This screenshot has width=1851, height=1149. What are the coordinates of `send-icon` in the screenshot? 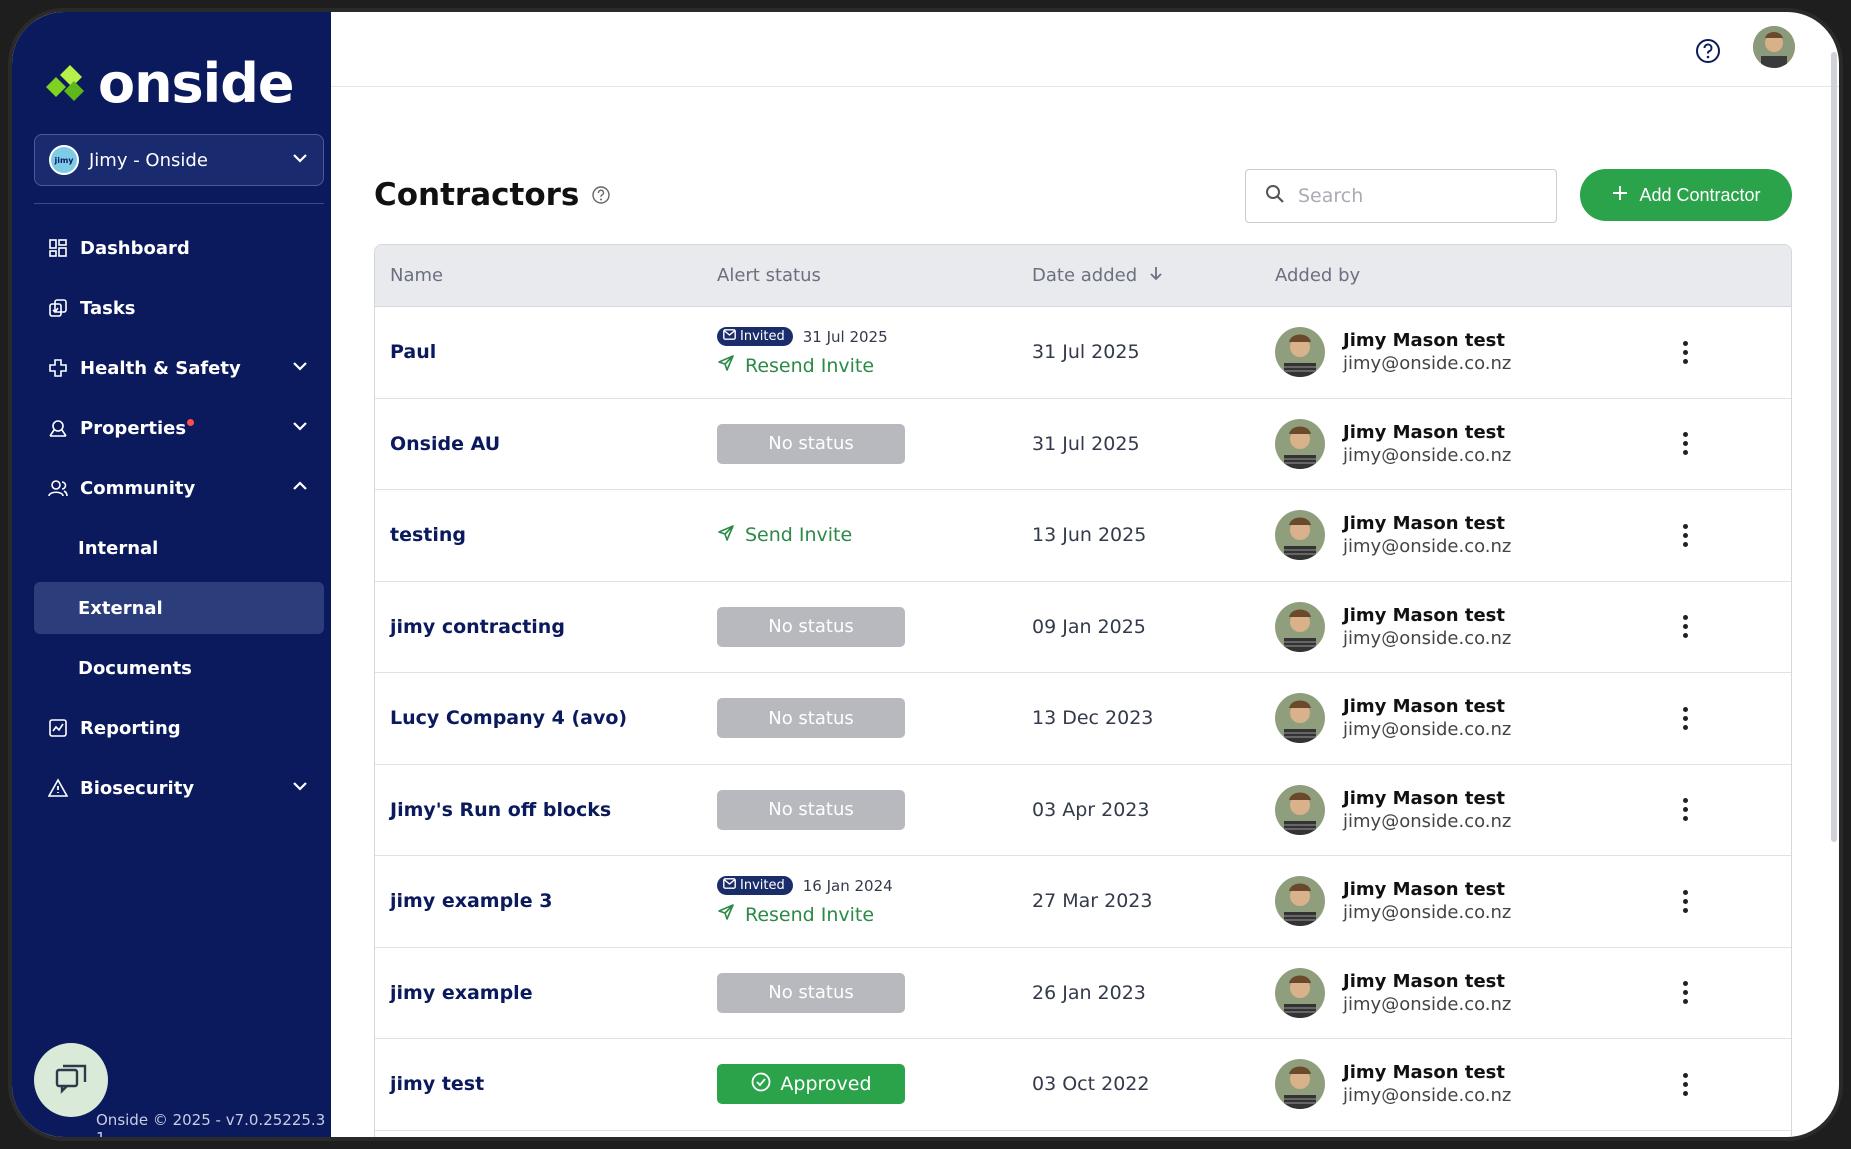 It's located at (726, 914).